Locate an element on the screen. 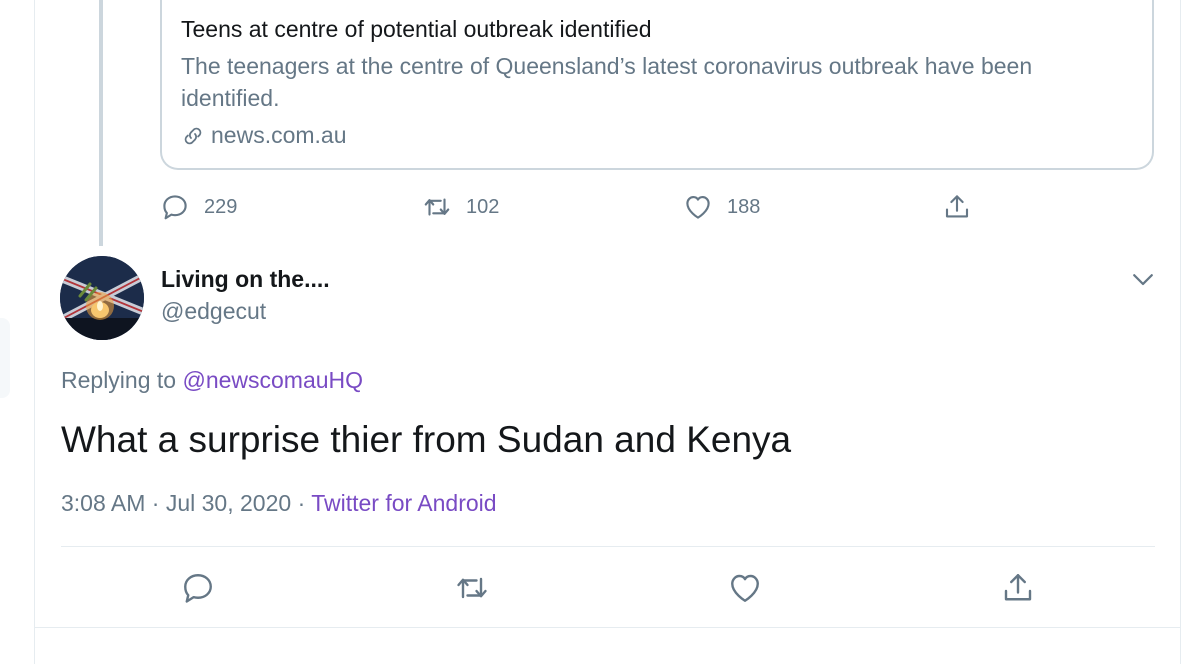  thread-connector-line is located at coordinates (101, 123).